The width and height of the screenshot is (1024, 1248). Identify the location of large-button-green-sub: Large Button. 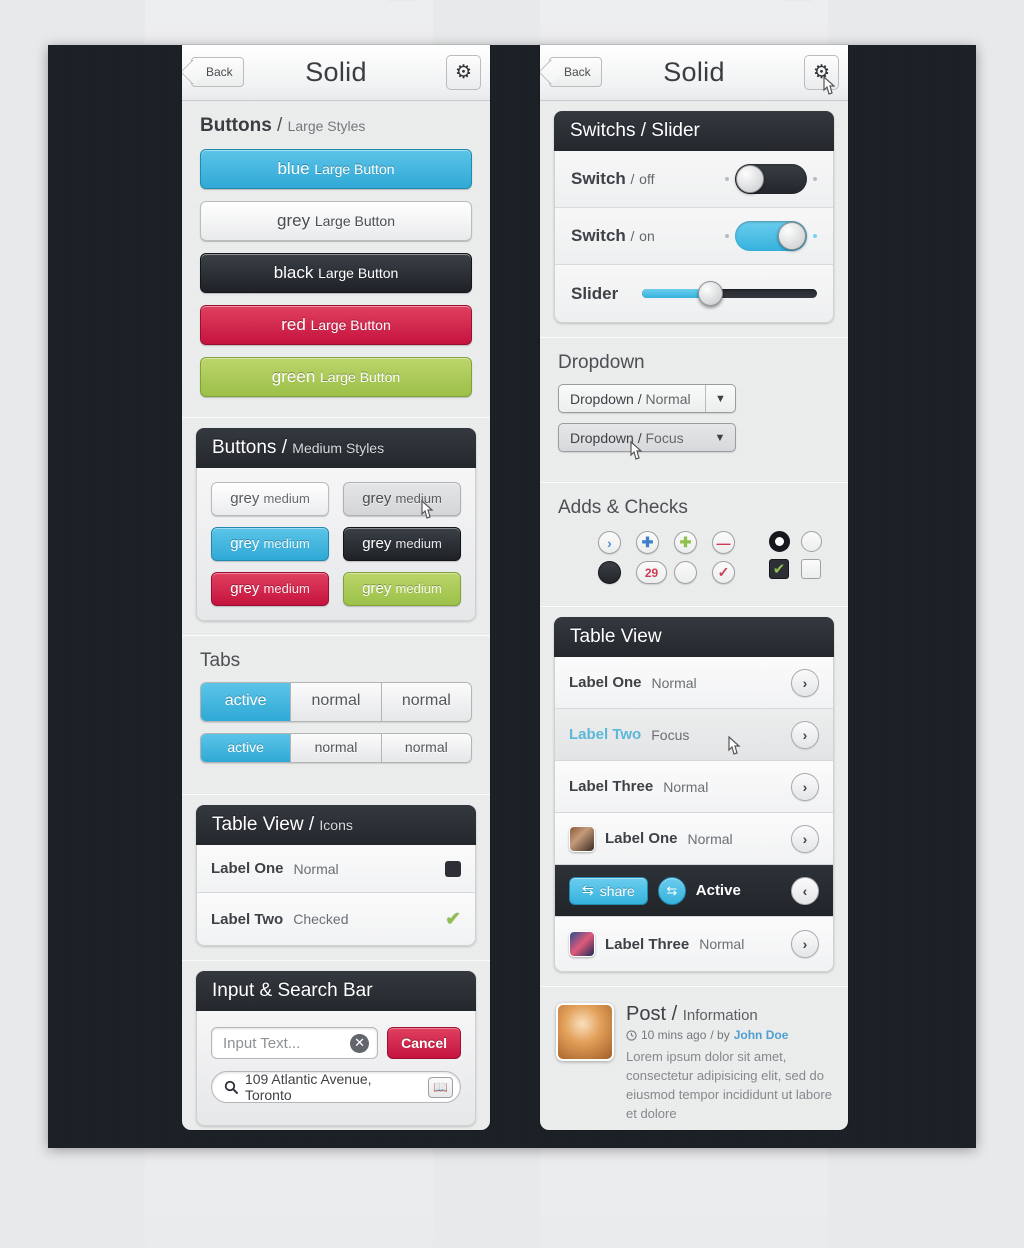
(360, 377).